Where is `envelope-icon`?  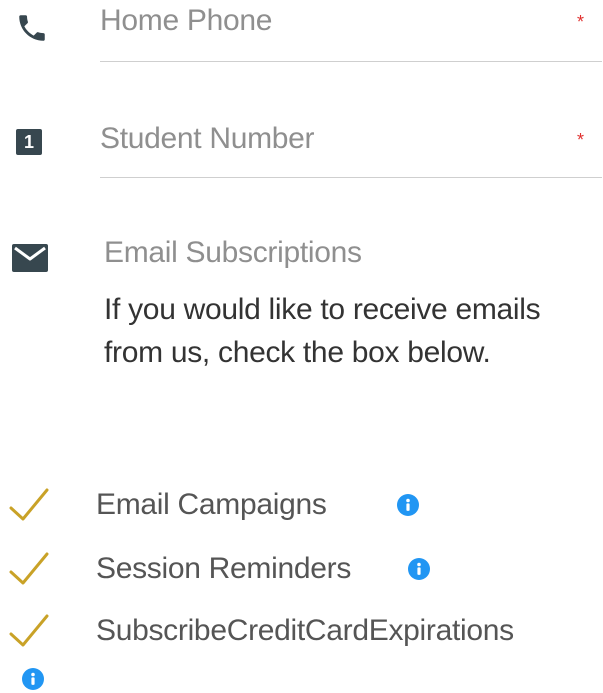 envelope-icon is located at coordinates (30, 258).